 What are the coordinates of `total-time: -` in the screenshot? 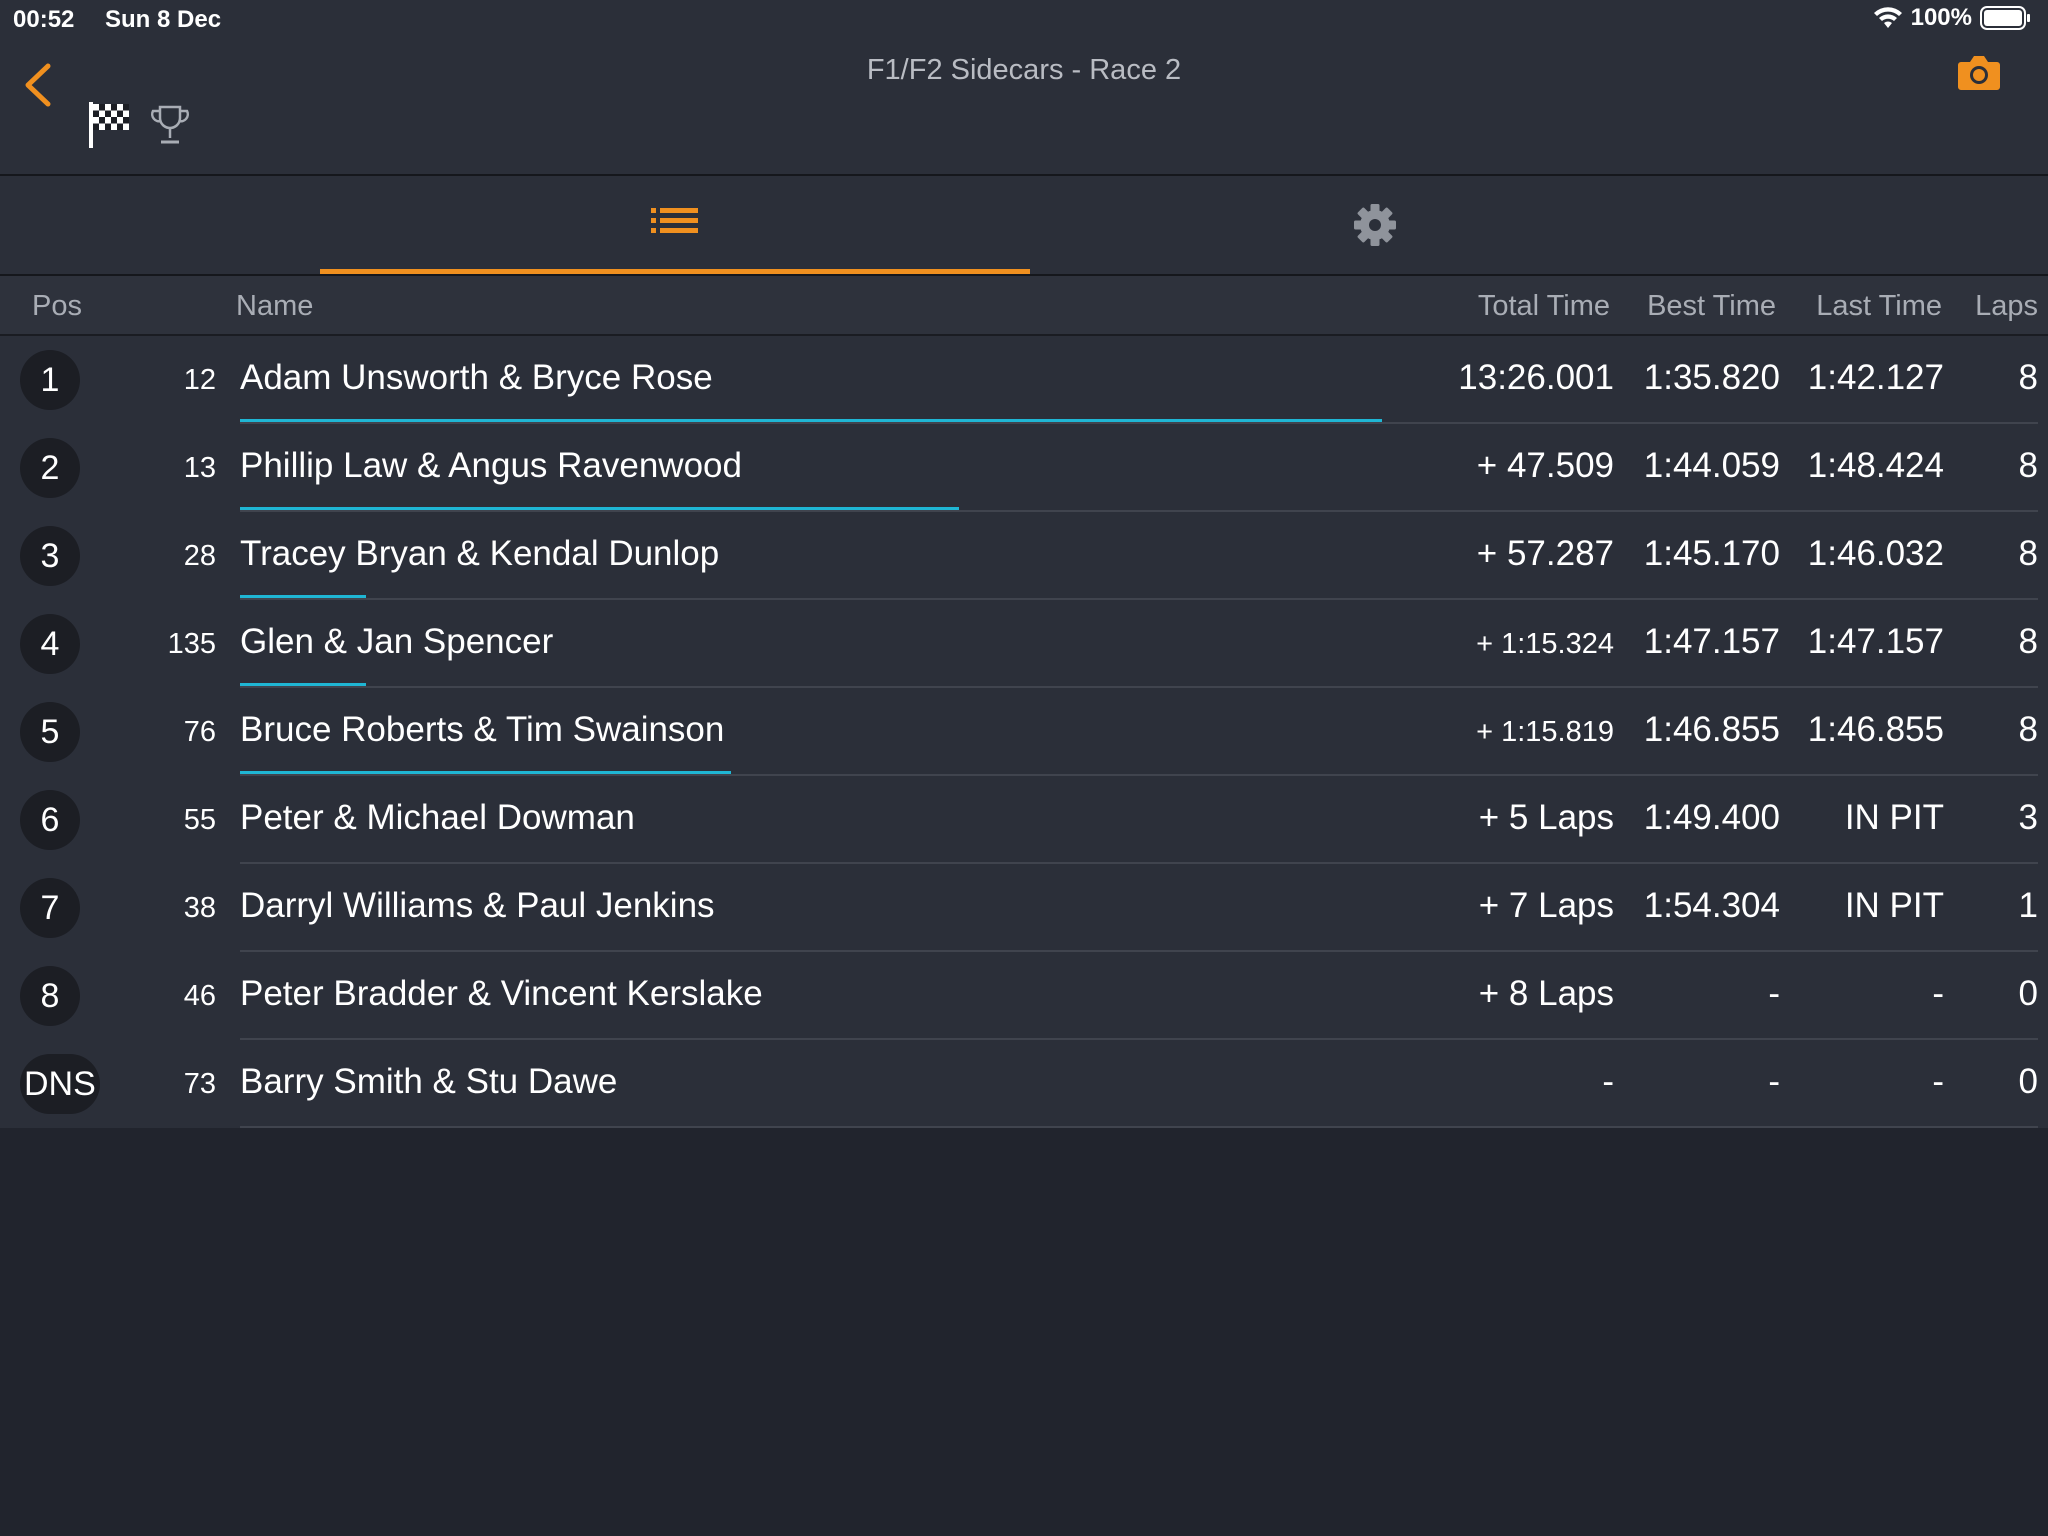 It's located at (1608, 1081).